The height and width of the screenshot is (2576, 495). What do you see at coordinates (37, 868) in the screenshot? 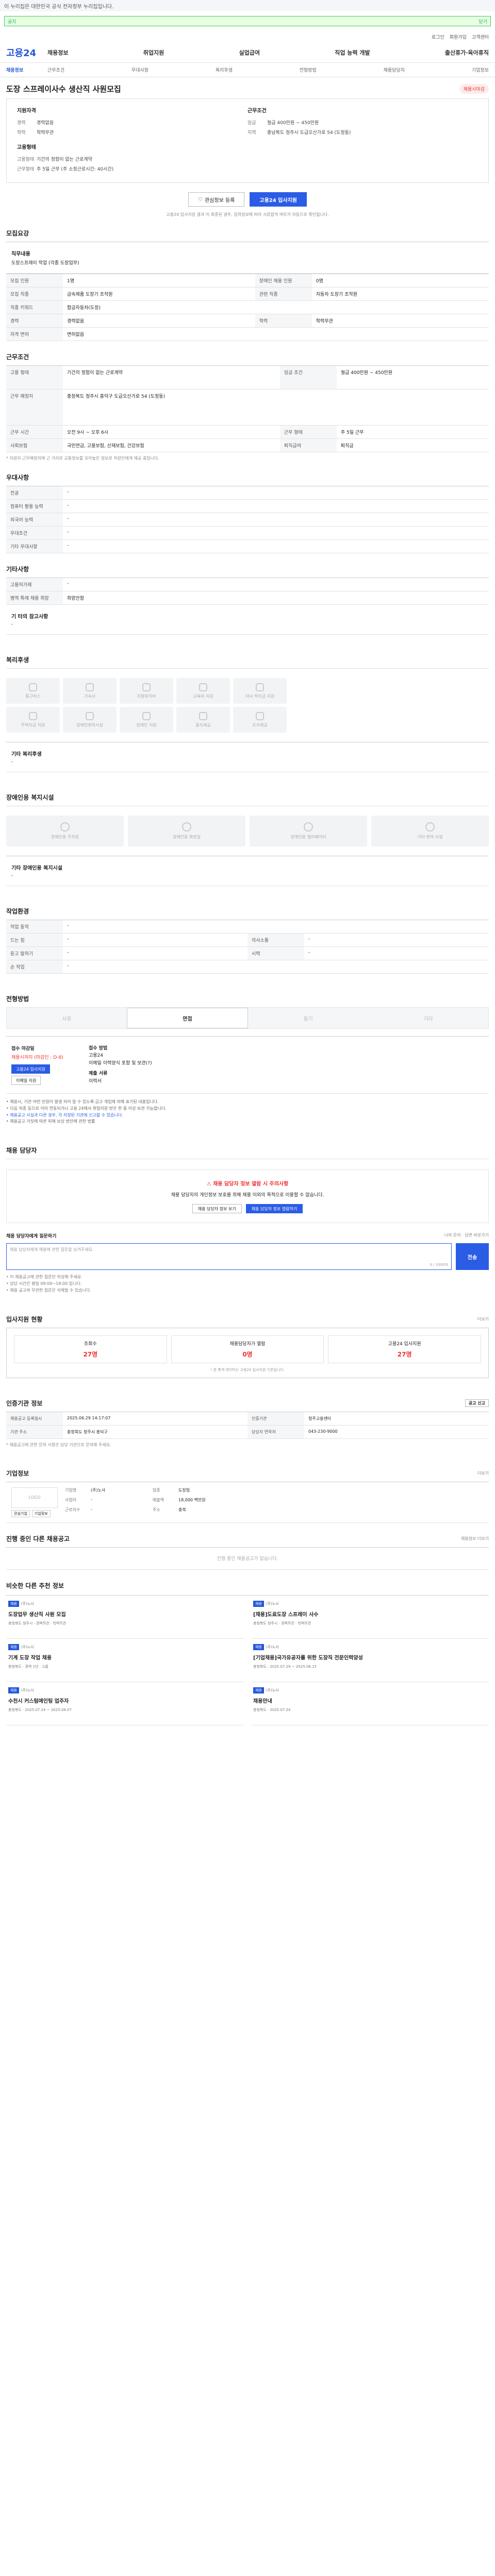
I see `disability-other-label: 기타 장애인용 복지시설` at bounding box center [37, 868].